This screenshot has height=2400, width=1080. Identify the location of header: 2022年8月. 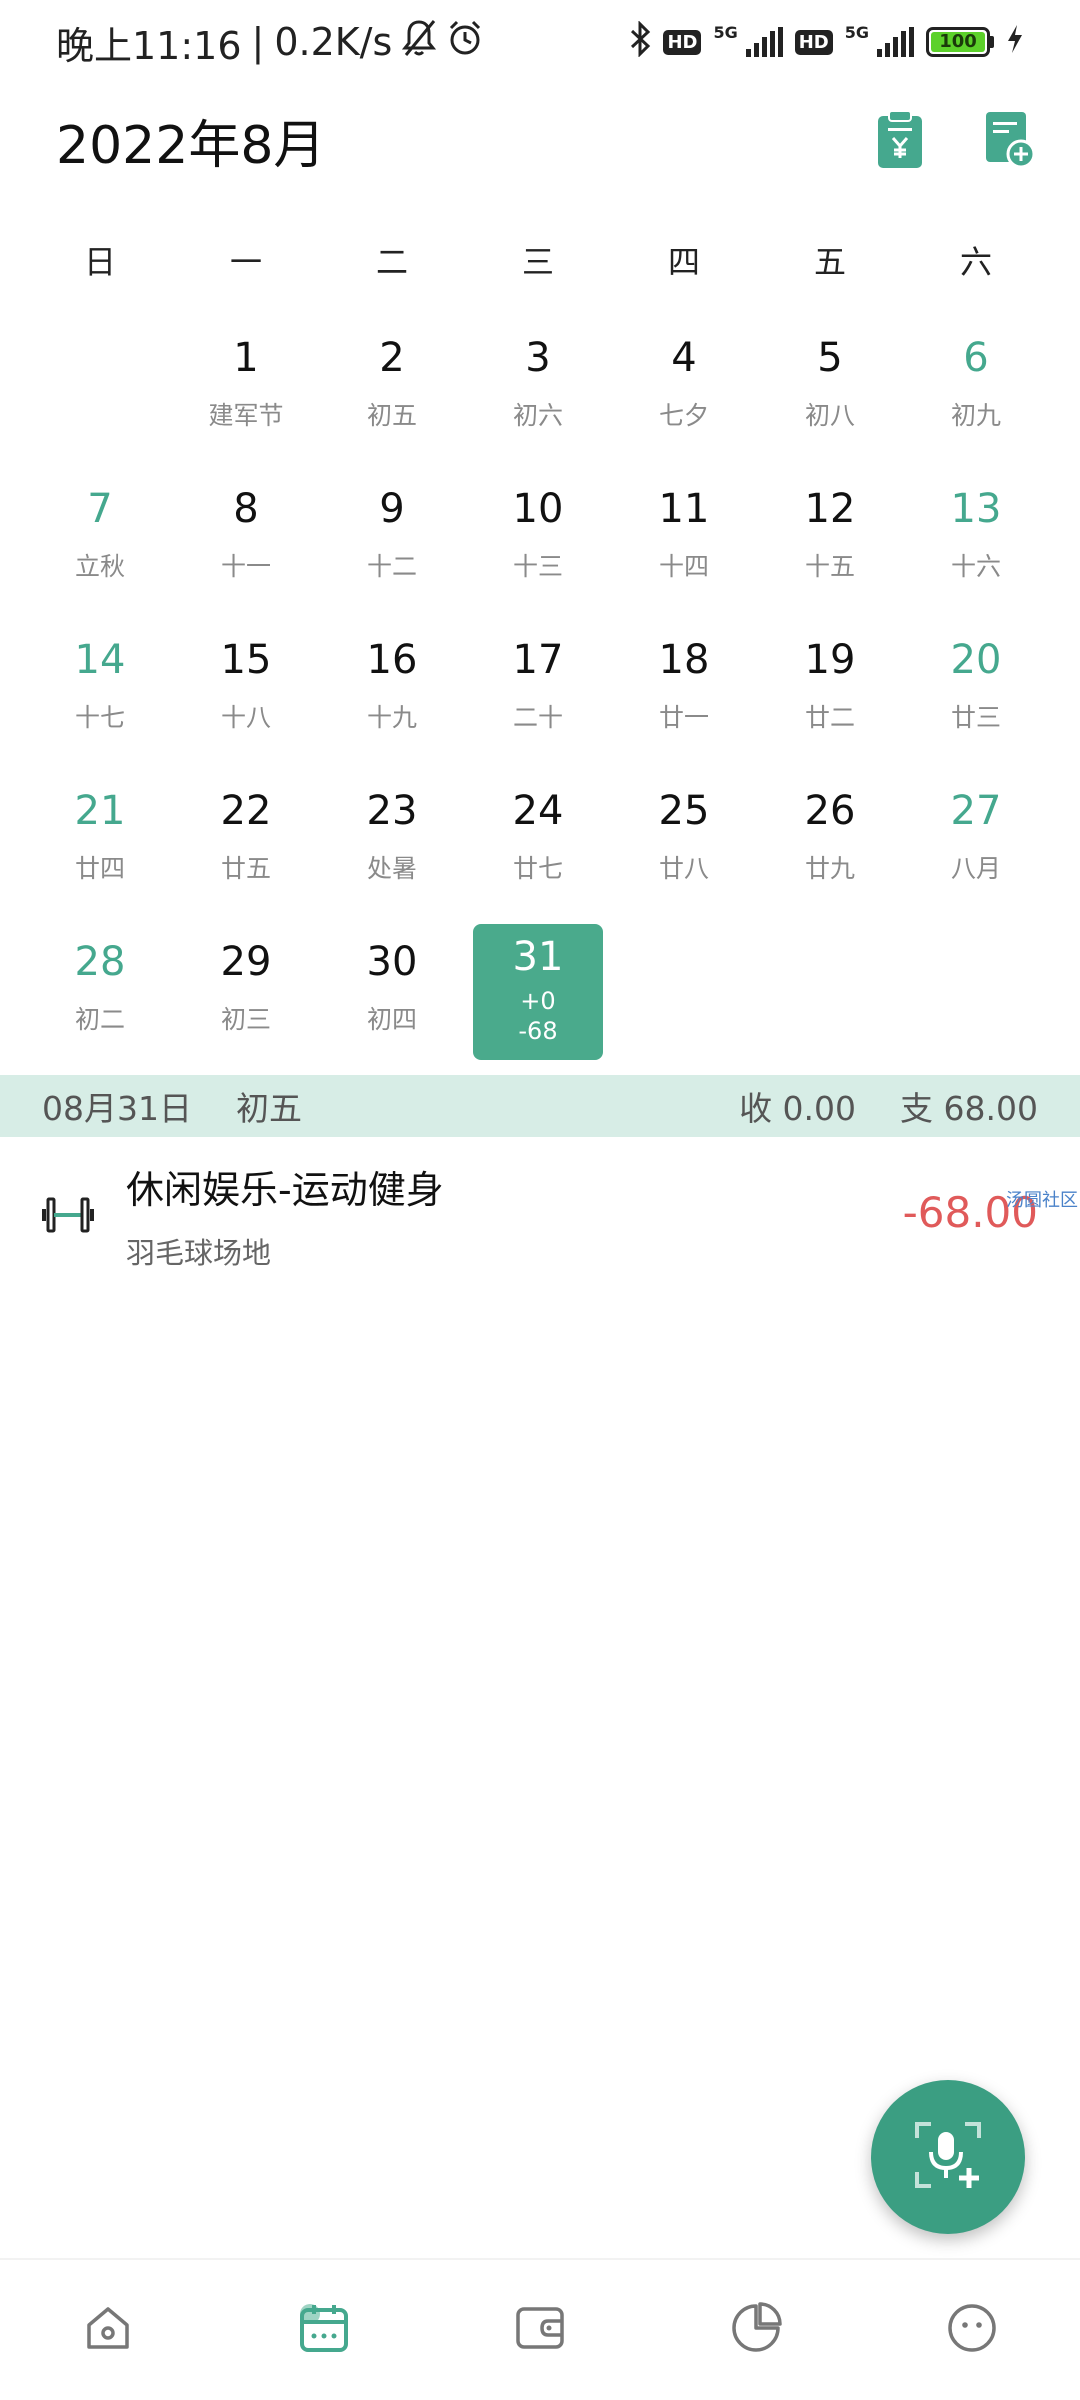
(548, 140).